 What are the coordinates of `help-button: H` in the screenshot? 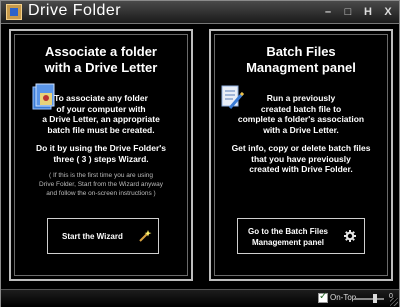 It's located at (368, 12).